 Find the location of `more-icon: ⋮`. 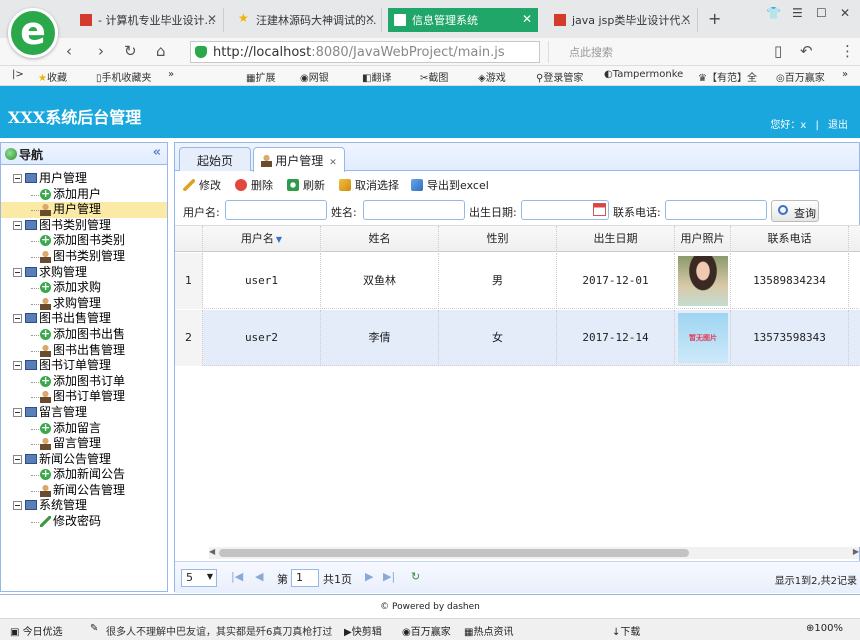

more-icon: ⋮ is located at coordinates (847, 51).